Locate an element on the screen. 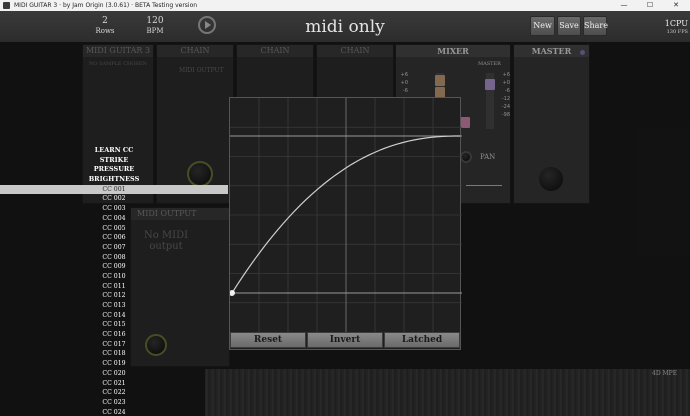 The width and height of the screenshot is (690, 416). rows-control: 2 Rows is located at coordinates (105, 26).